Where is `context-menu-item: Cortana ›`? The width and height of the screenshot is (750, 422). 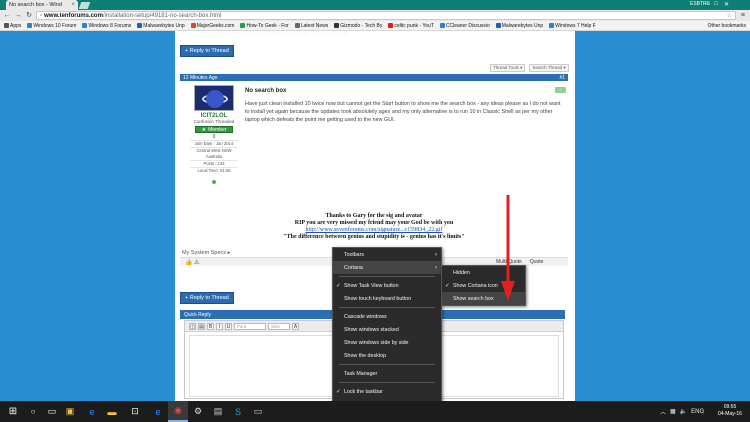
context-menu-item: Cortana › is located at coordinates (387, 267).